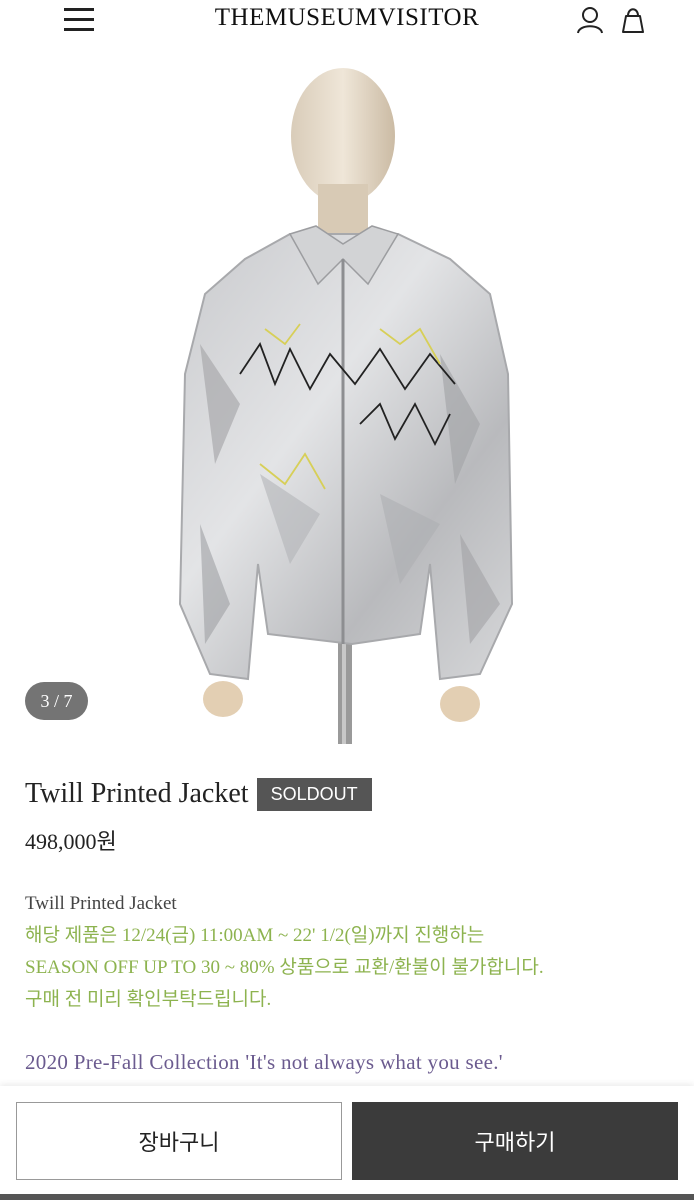  I want to click on product-title-row: Twill Printed Jacket SOLDOUT, so click(198, 794).